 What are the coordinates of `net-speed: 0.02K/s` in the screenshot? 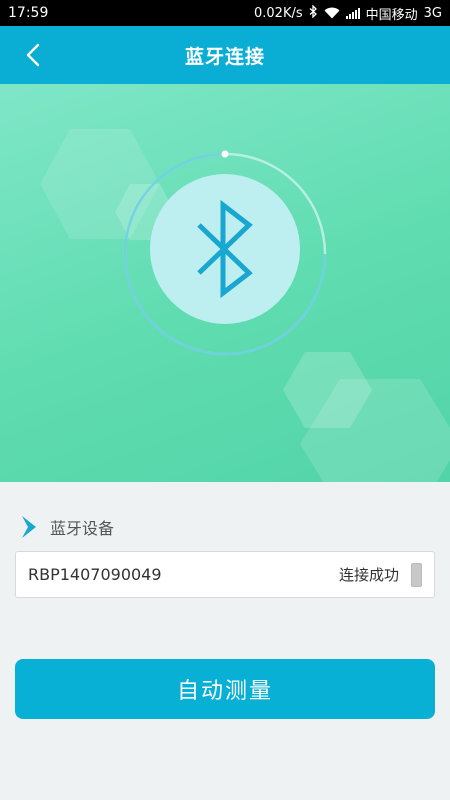 It's located at (278, 13).